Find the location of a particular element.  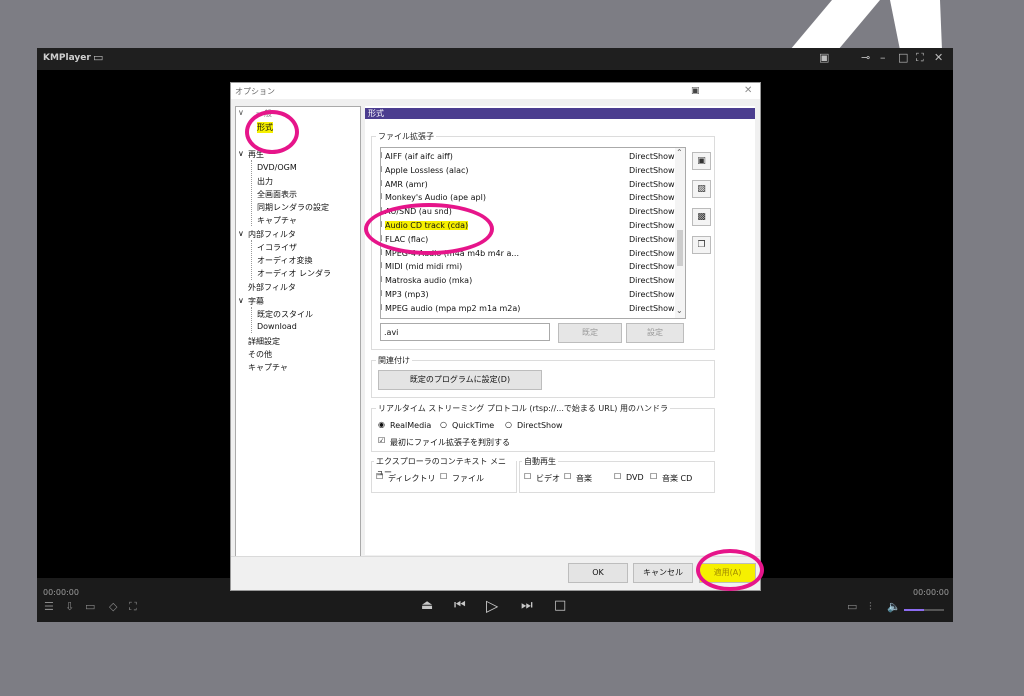

set-default-program-button: 既定のプログラムに設定(D) is located at coordinates (460, 380).